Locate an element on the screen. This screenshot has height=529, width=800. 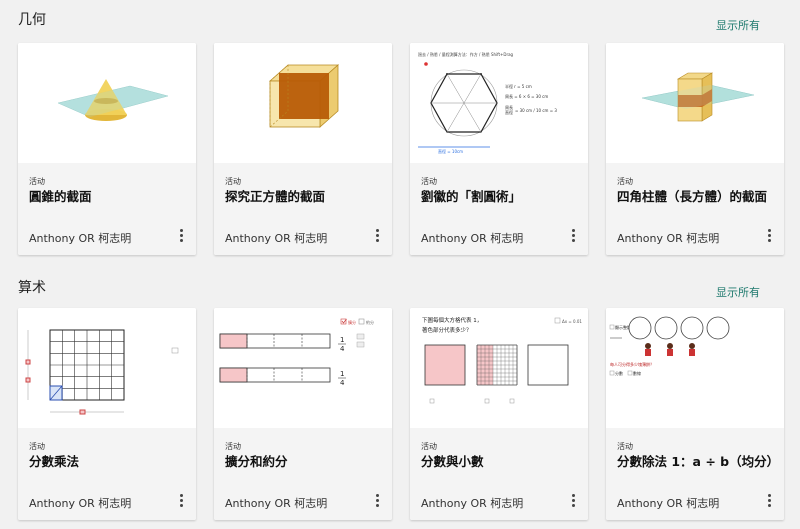
section-title: 几何 is located at coordinates (32, 20).